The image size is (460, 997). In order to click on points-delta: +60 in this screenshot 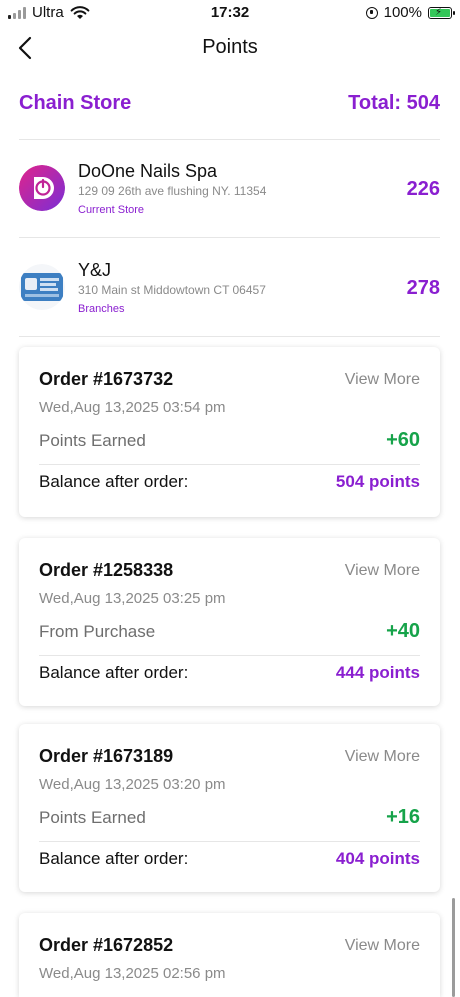, I will do `click(403, 440)`.